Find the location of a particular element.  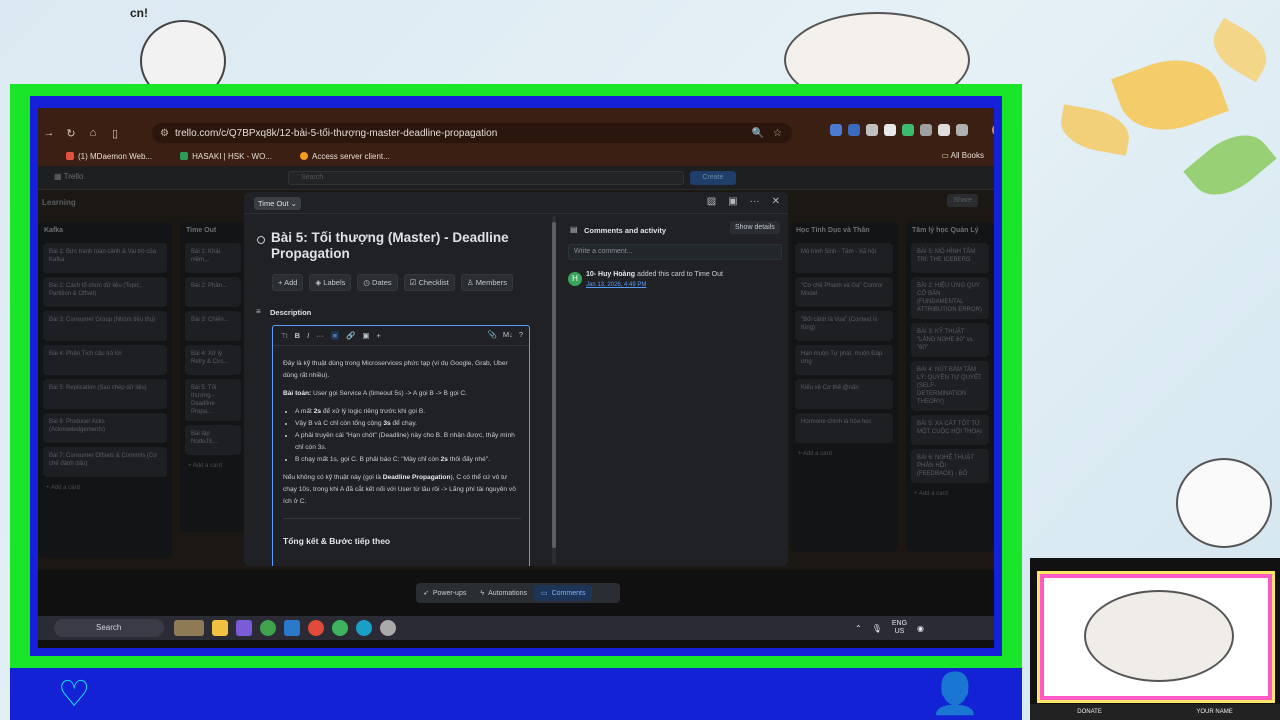

link-icon: 🔗 is located at coordinates (350, 335).